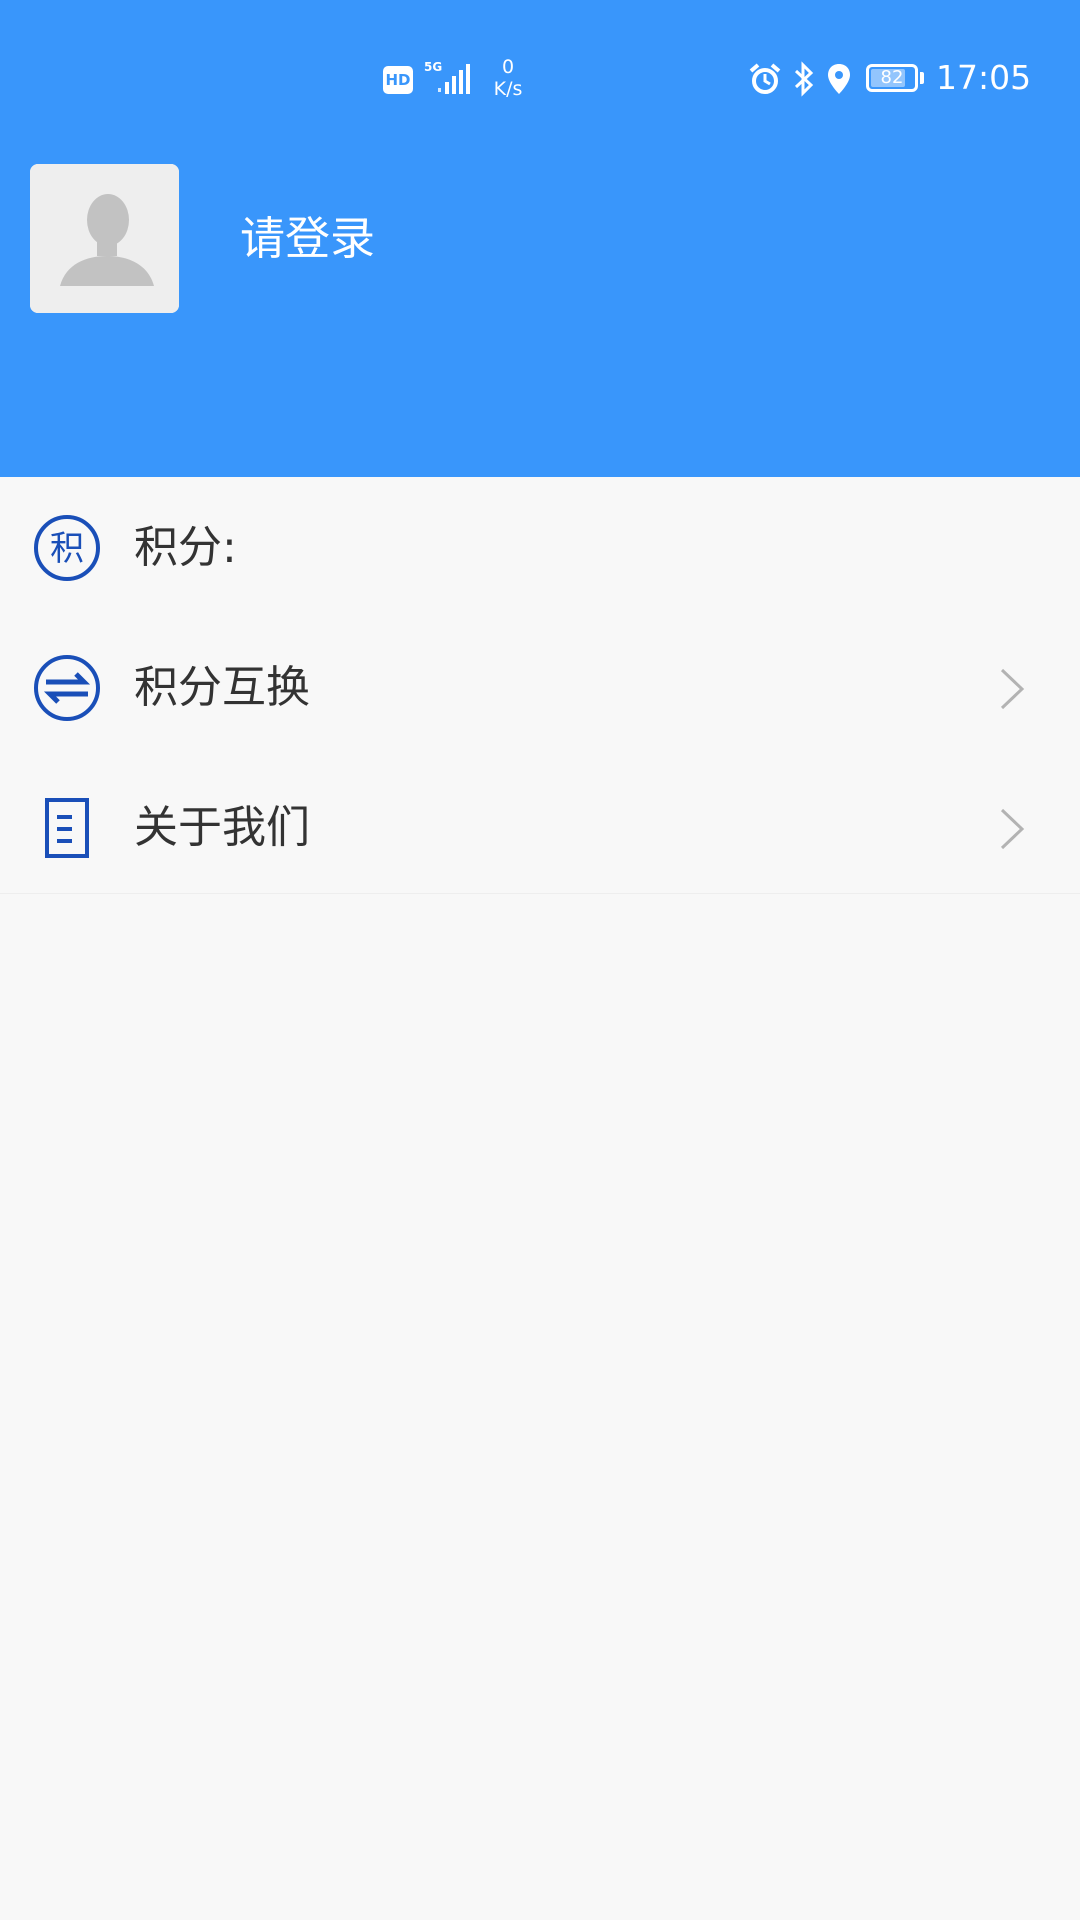  I want to click on menu-item-points-exchange: 积分互换, so click(540, 687).